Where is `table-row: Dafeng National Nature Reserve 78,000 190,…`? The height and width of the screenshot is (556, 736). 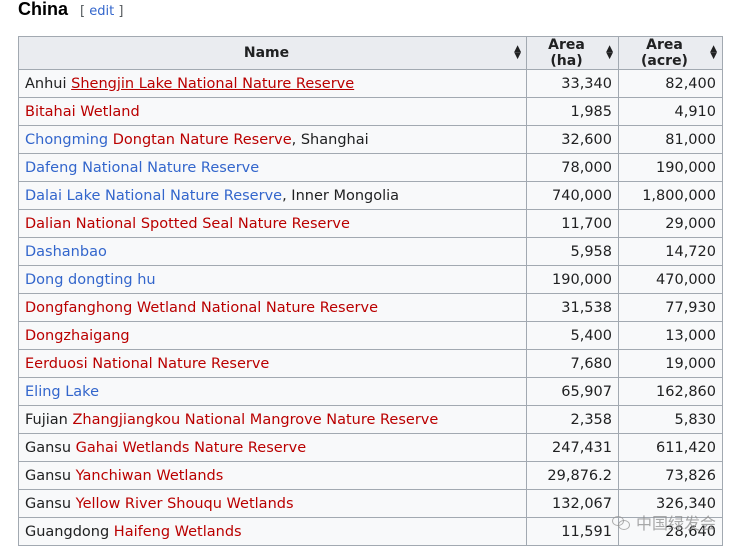
table-row: Dafeng National Nature Reserve 78,000 190,… is located at coordinates (370, 167).